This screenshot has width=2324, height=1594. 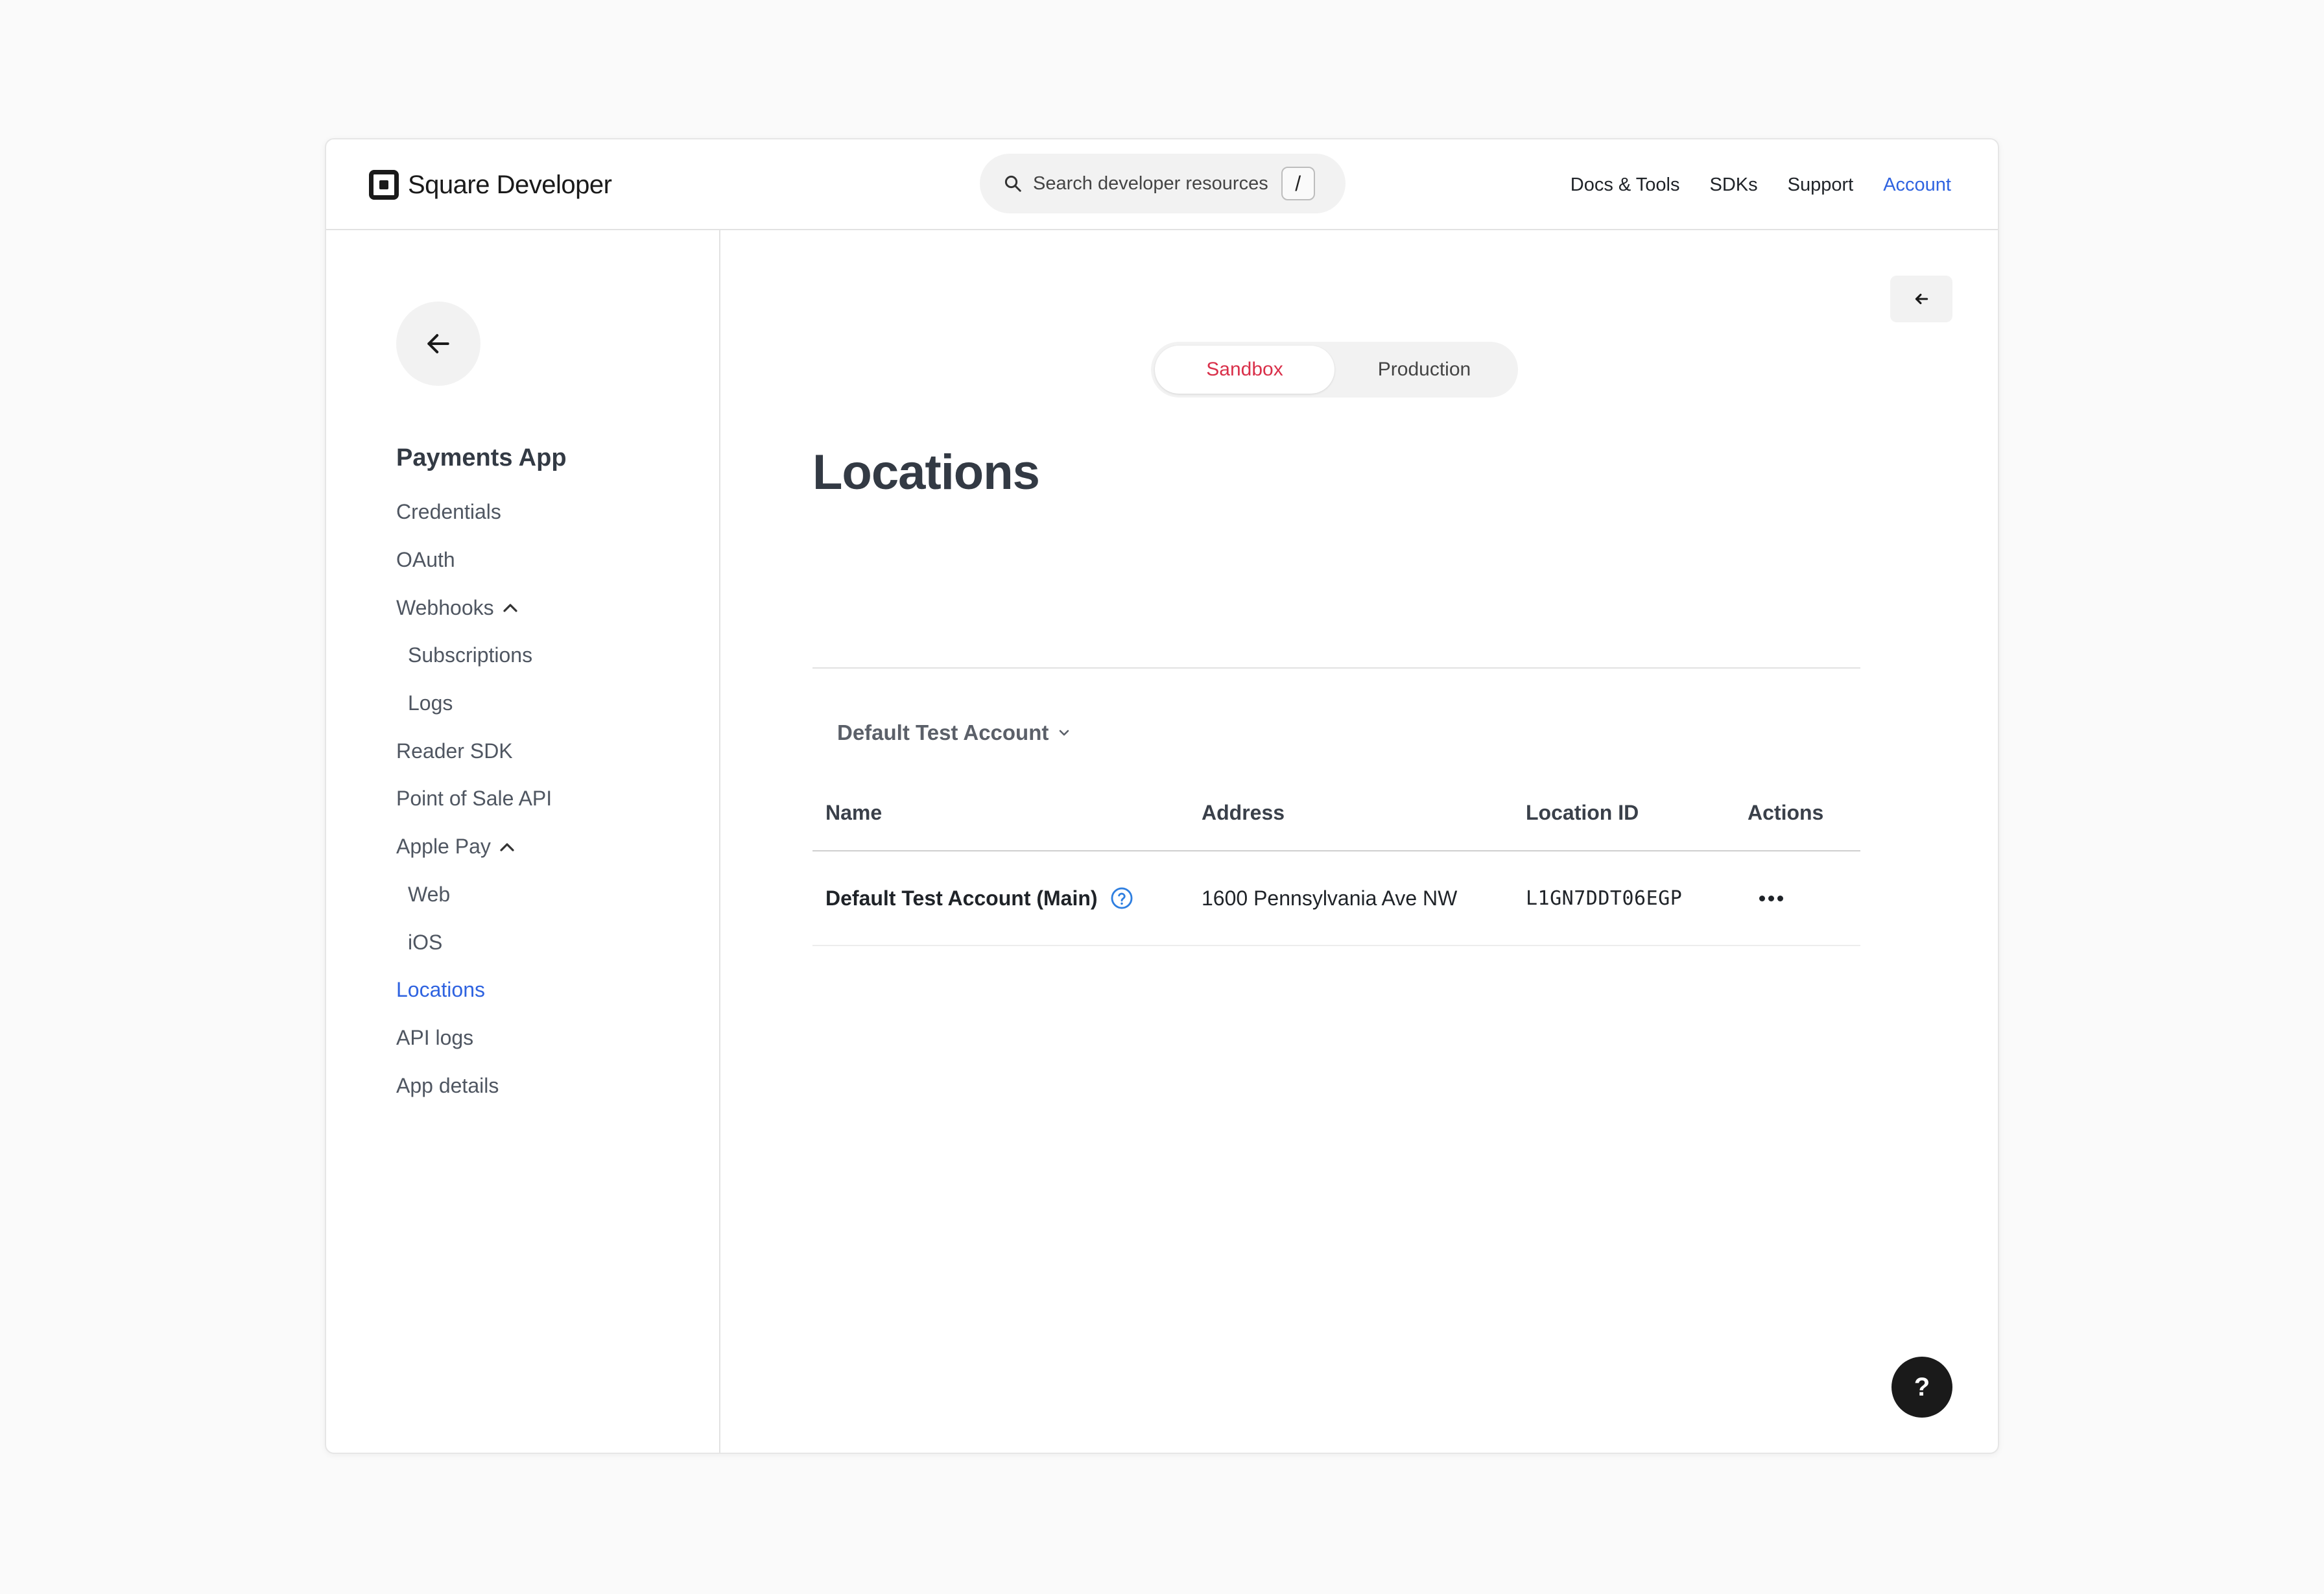 What do you see at coordinates (943, 732) in the screenshot?
I see `account-dropdown-label: Default Test Account` at bounding box center [943, 732].